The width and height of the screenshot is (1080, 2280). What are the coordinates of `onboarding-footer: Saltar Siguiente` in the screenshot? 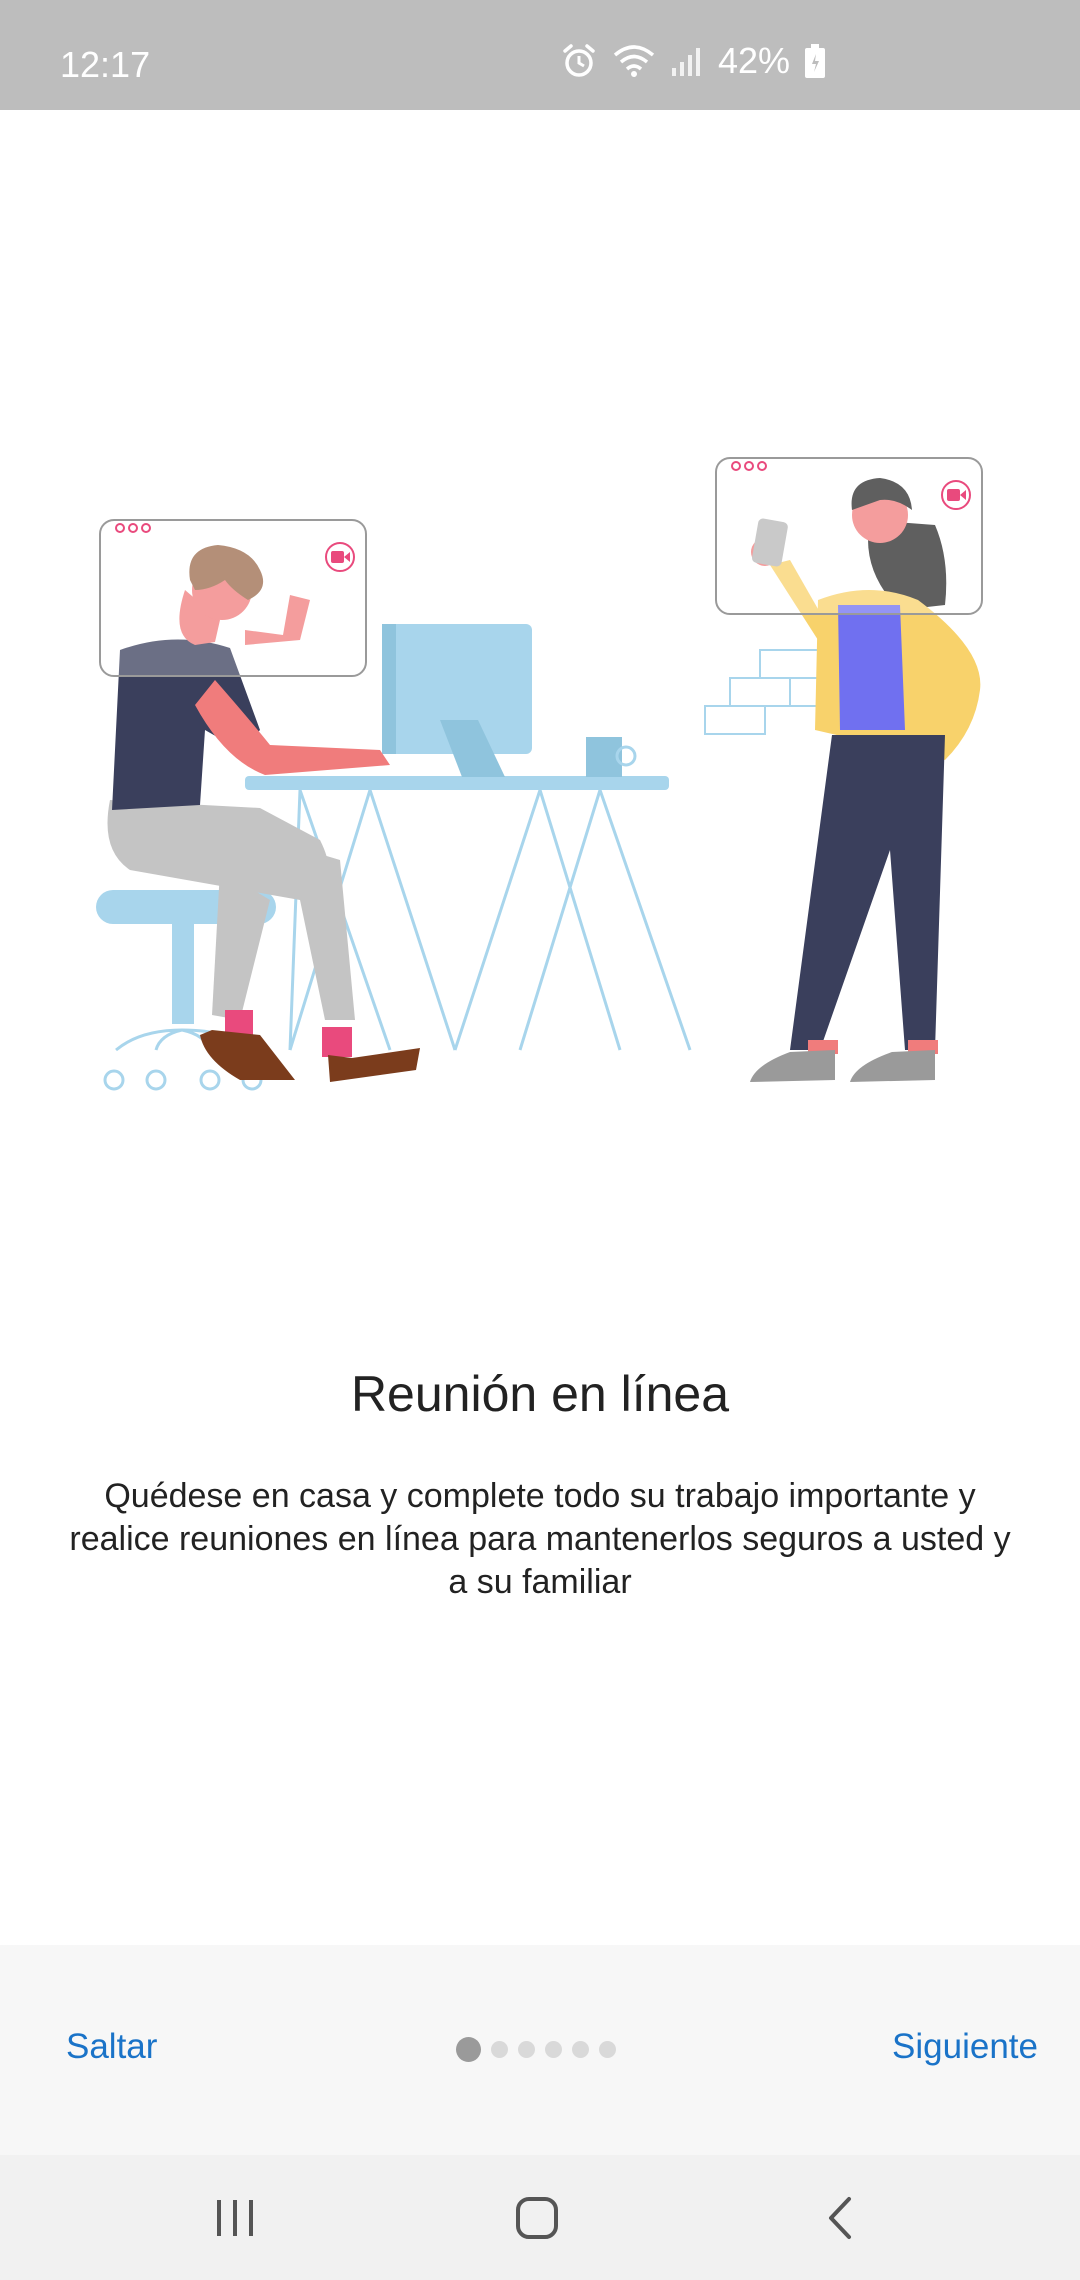 It's located at (540, 2050).